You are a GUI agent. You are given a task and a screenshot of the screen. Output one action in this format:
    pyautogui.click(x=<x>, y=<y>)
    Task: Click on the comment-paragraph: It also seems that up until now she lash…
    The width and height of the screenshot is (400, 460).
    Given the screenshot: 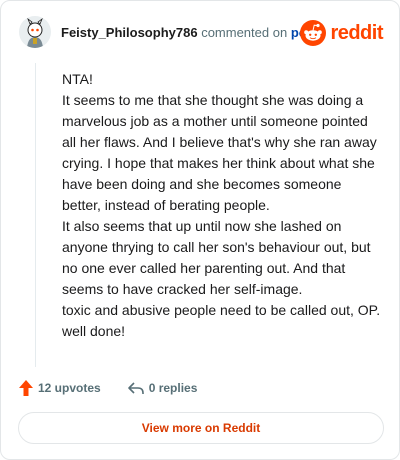 What is the action you would take?
    pyautogui.click(x=216, y=257)
    